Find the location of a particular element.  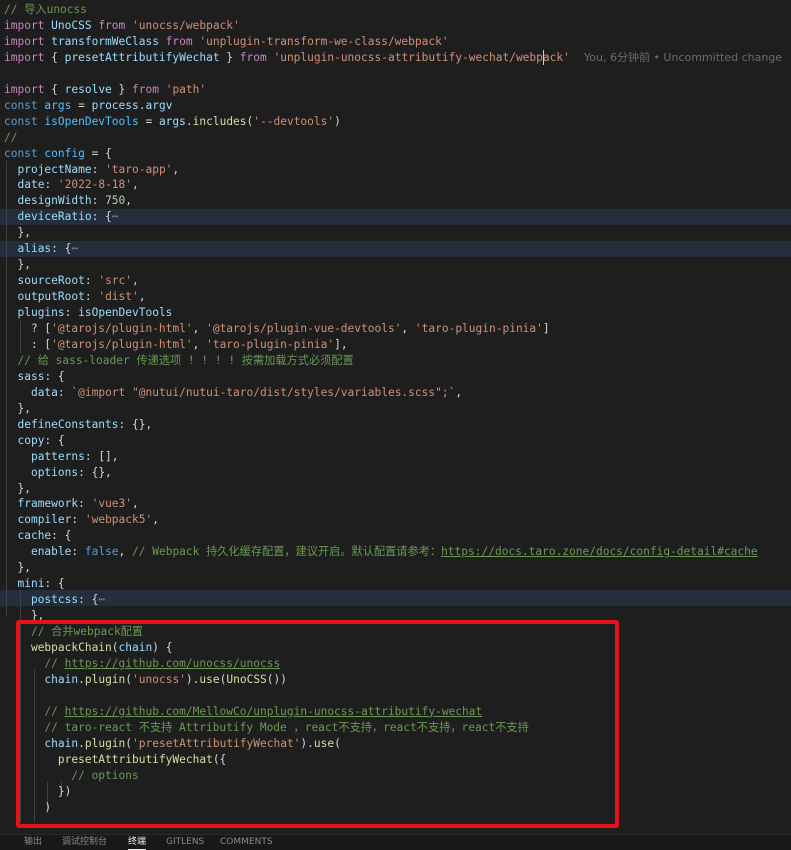

code-line: postcss: {⋯ is located at coordinates (54, 600).